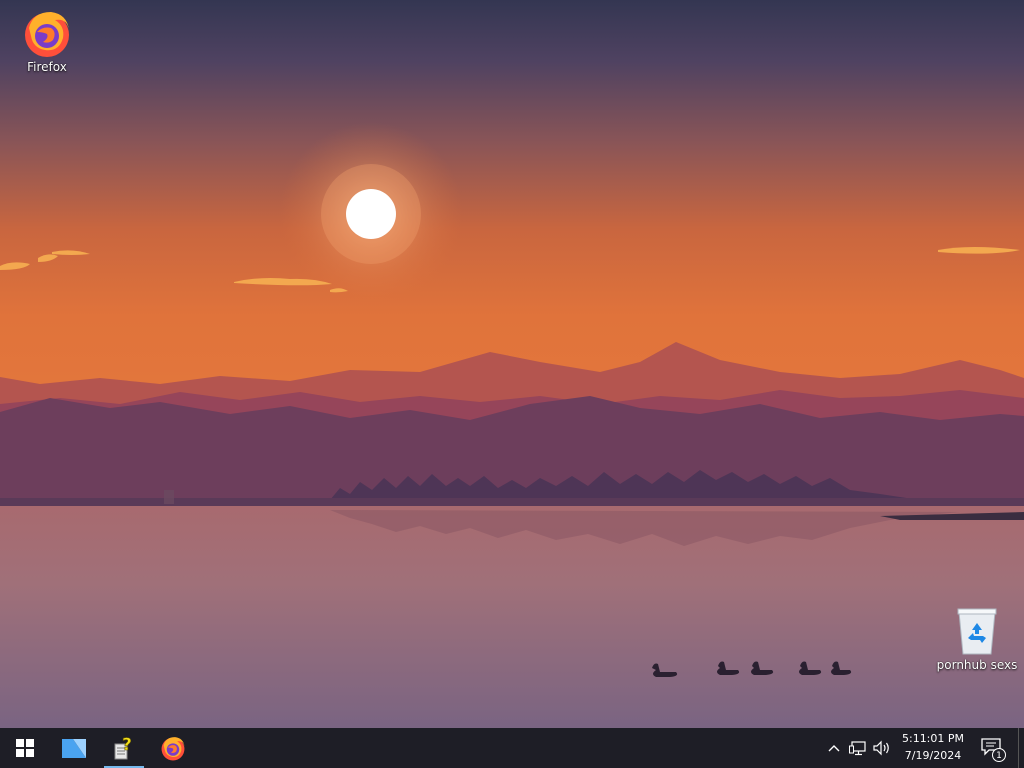  I want to click on file-explorer-icon, so click(74, 748).